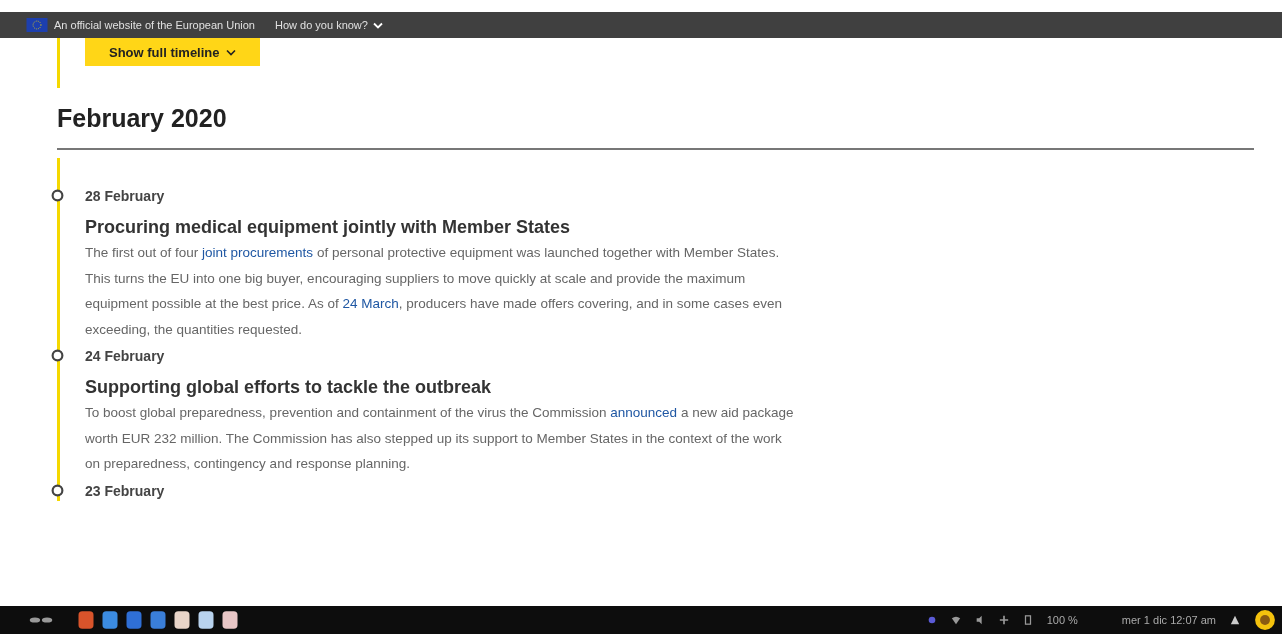 This screenshot has width=1282, height=634. What do you see at coordinates (125, 357) in the screenshot?
I see `entry-date: 24 February` at bounding box center [125, 357].